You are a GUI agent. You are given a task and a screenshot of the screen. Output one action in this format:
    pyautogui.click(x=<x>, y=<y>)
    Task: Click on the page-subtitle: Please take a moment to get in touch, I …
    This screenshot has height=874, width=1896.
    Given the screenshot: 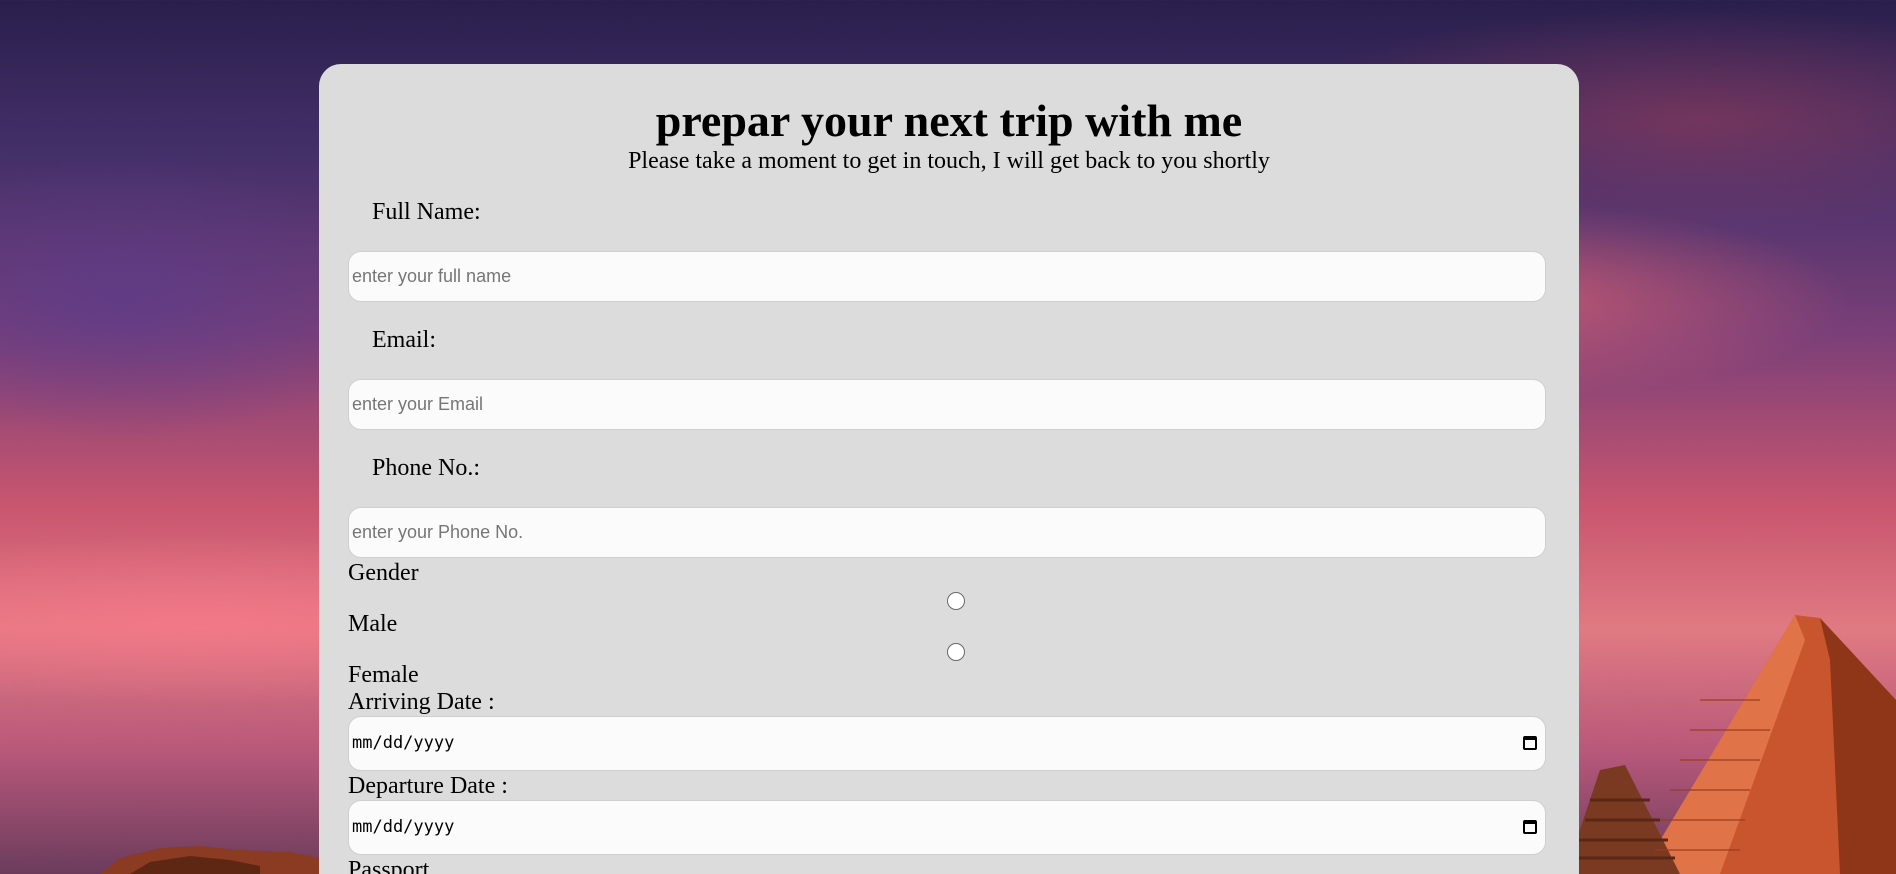 What is the action you would take?
    pyautogui.click(x=949, y=161)
    